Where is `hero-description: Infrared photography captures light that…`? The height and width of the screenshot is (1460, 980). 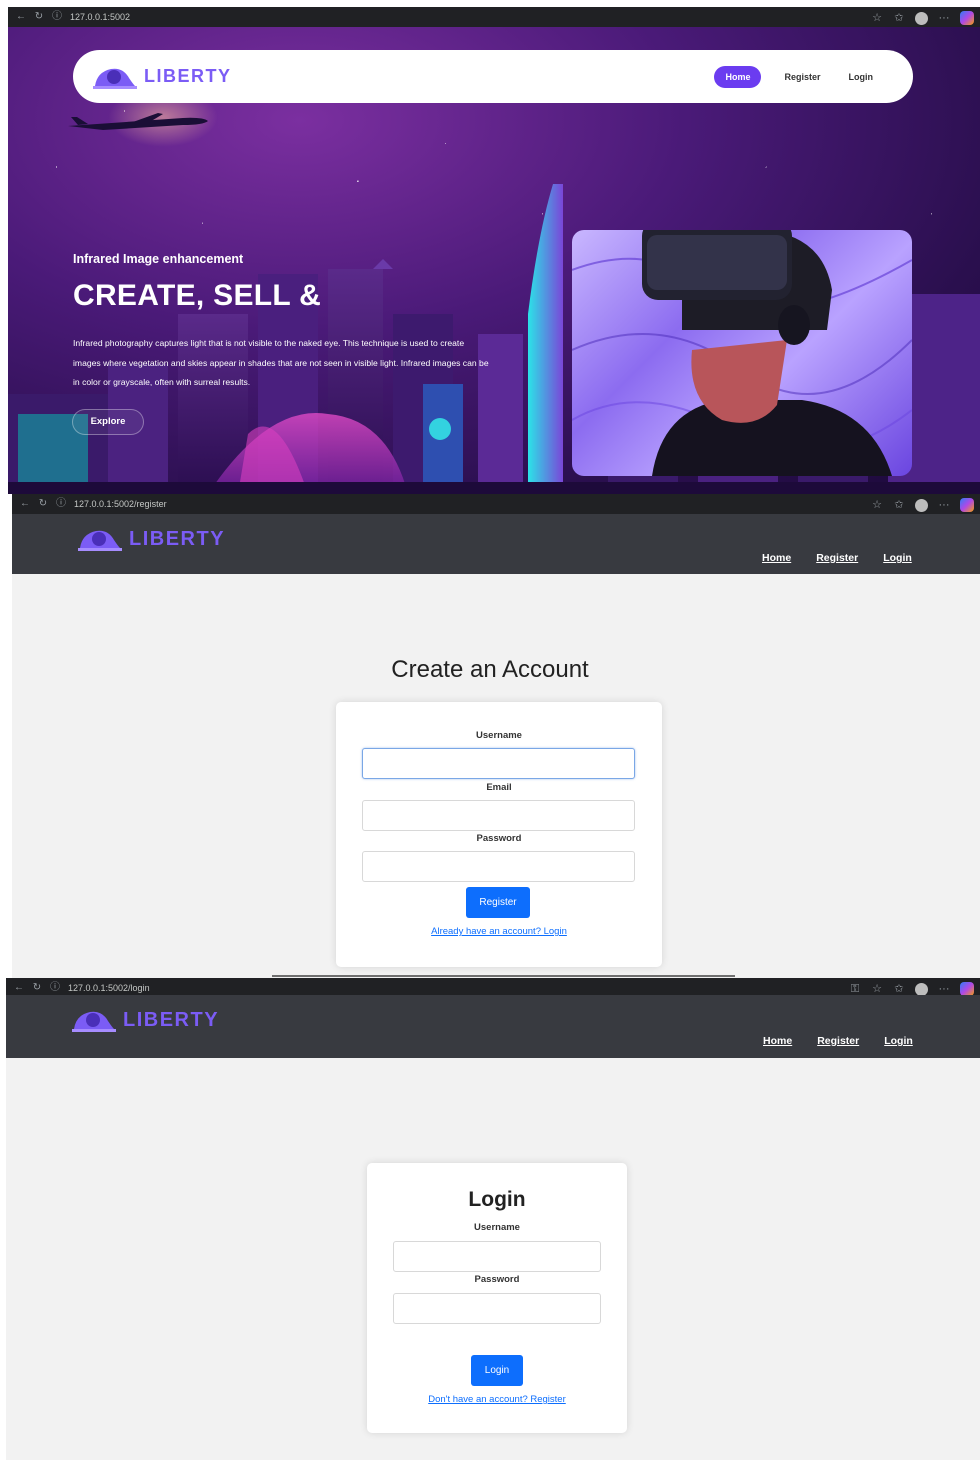
hero-description: Infrared photography captures light that… is located at coordinates (281, 362).